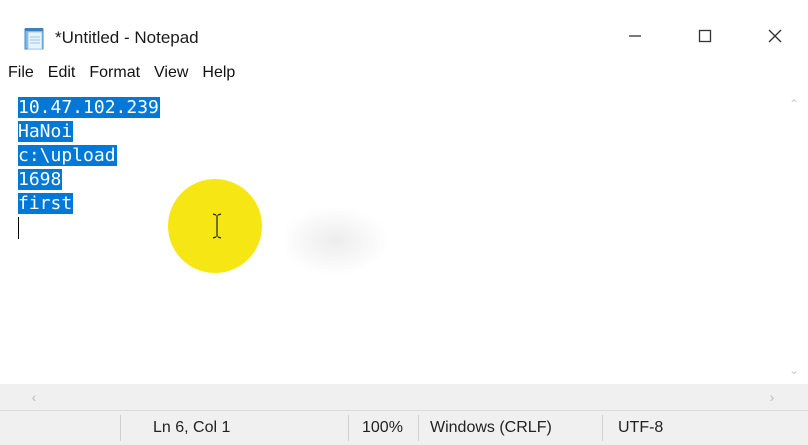  I want to click on maximize-button, so click(705, 36).